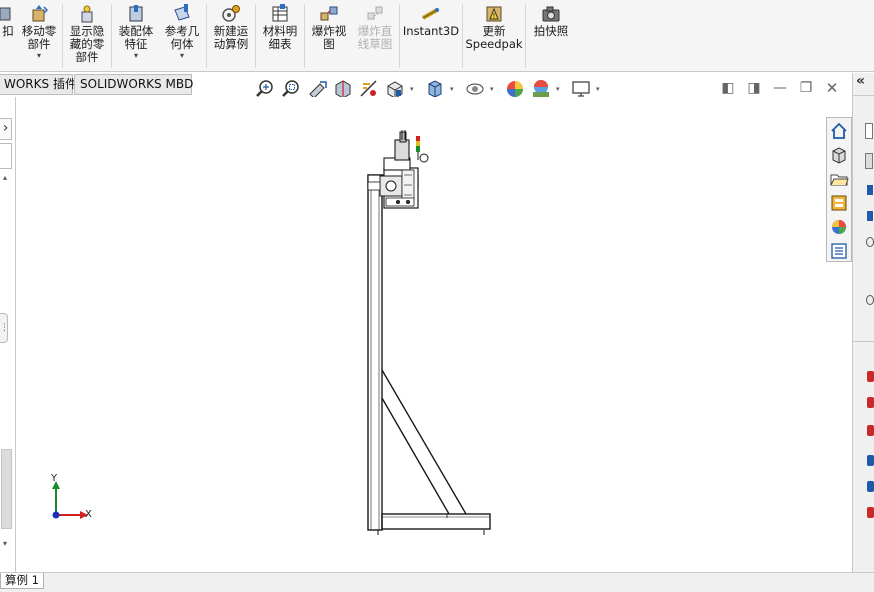 The width and height of the screenshot is (874, 592). Describe the element at coordinates (39, 35) in the screenshot. I see `move-component-button: 移动零 部件 ▾` at that location.